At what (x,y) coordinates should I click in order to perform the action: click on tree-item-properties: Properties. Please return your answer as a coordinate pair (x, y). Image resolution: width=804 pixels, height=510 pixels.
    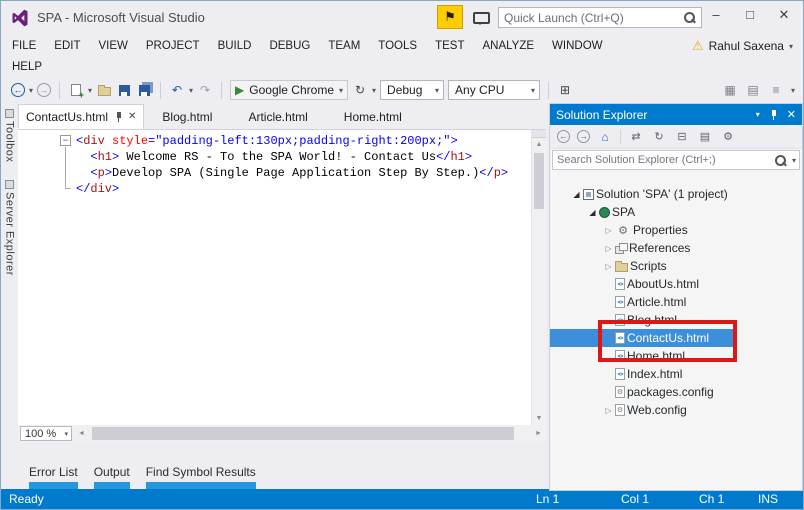
    Looking at the image, I should click on (676, 230).